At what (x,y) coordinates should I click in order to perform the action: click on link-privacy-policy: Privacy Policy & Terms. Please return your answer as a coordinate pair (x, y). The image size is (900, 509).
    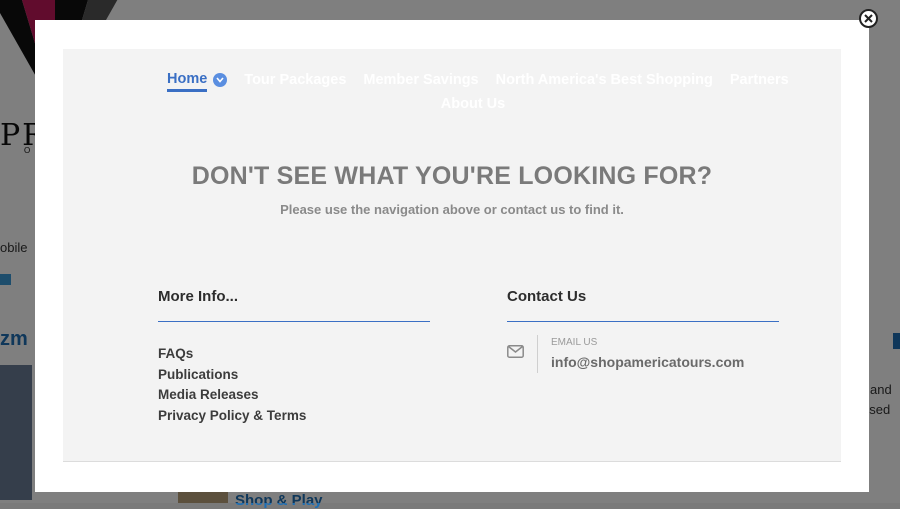
    Looking at the image, I should click on (294, 416).